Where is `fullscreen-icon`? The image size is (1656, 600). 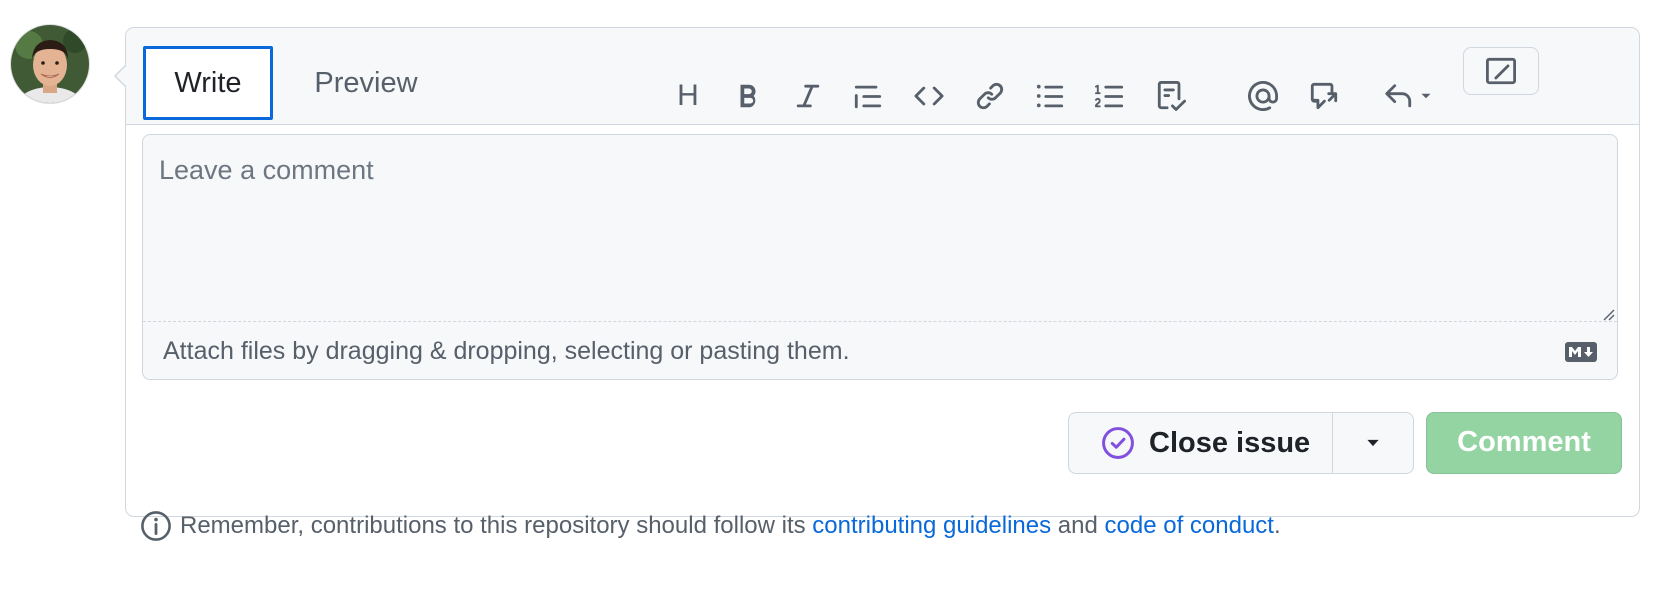 fullscreen-icon is located at coordinates (1501, 71).